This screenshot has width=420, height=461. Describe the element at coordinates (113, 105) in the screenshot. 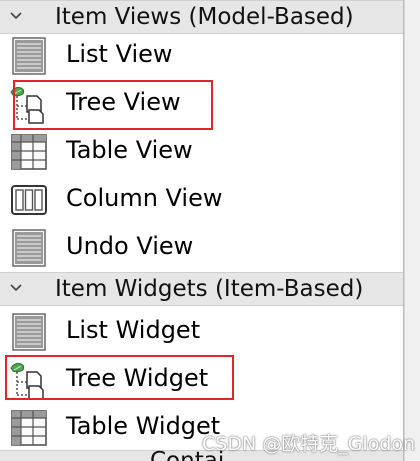

I see `highlight-box-tree-view` at that location.